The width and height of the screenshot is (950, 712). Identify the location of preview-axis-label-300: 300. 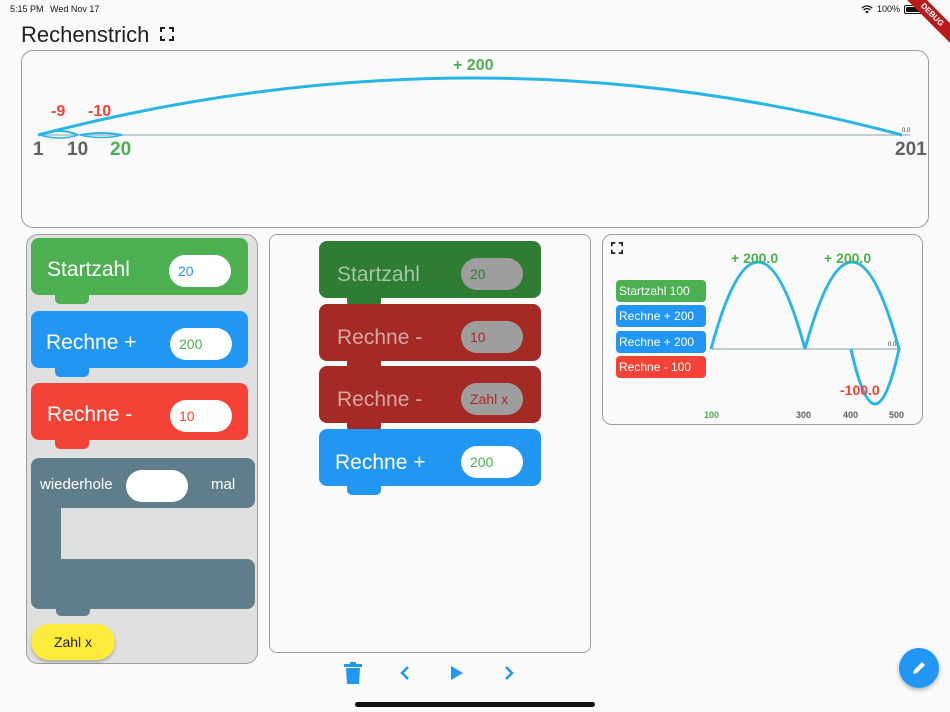
(804, 415).